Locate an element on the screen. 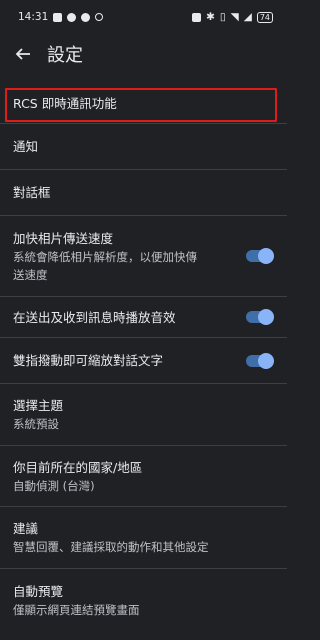 The height and width of the screenshot is (640, 320). status-right: ✱ ▯ ◥ ◢ 74 is located at coordinates (232, 17).